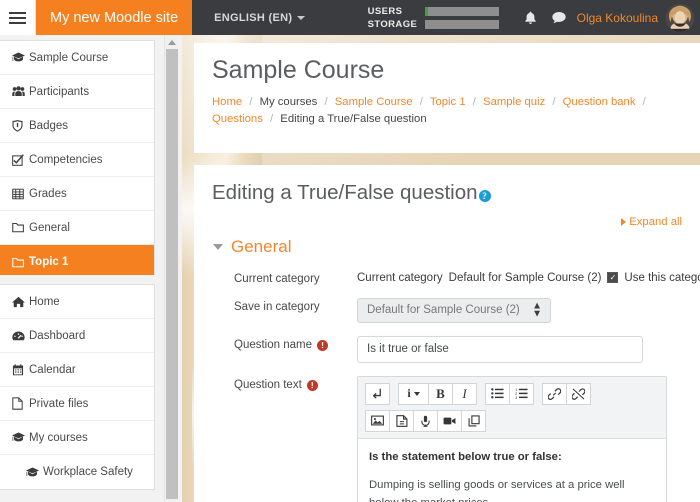 The image size is (700, 502). I want to click on unlink-icon-svg, so click(578, 393).